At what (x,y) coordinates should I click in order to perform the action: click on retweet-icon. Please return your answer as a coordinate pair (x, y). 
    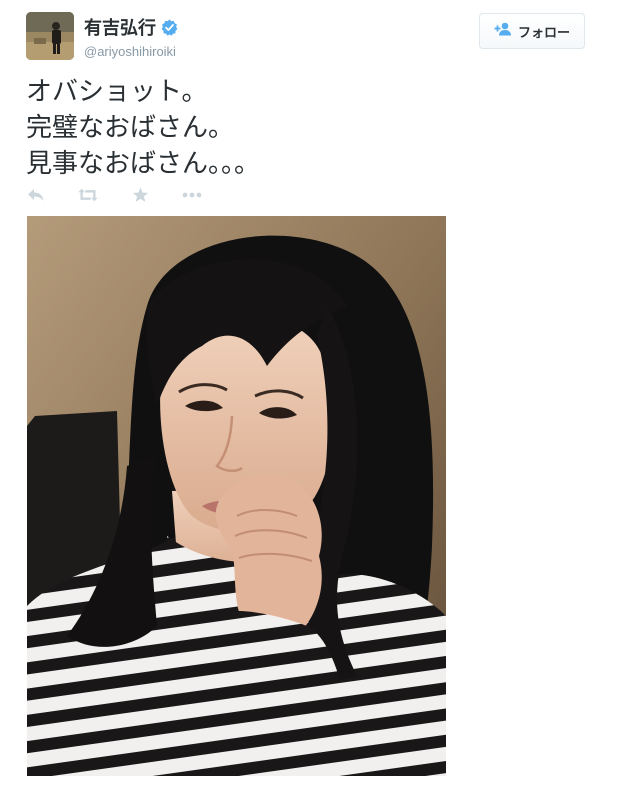
    Looking at the image, I should click on (88, 195).